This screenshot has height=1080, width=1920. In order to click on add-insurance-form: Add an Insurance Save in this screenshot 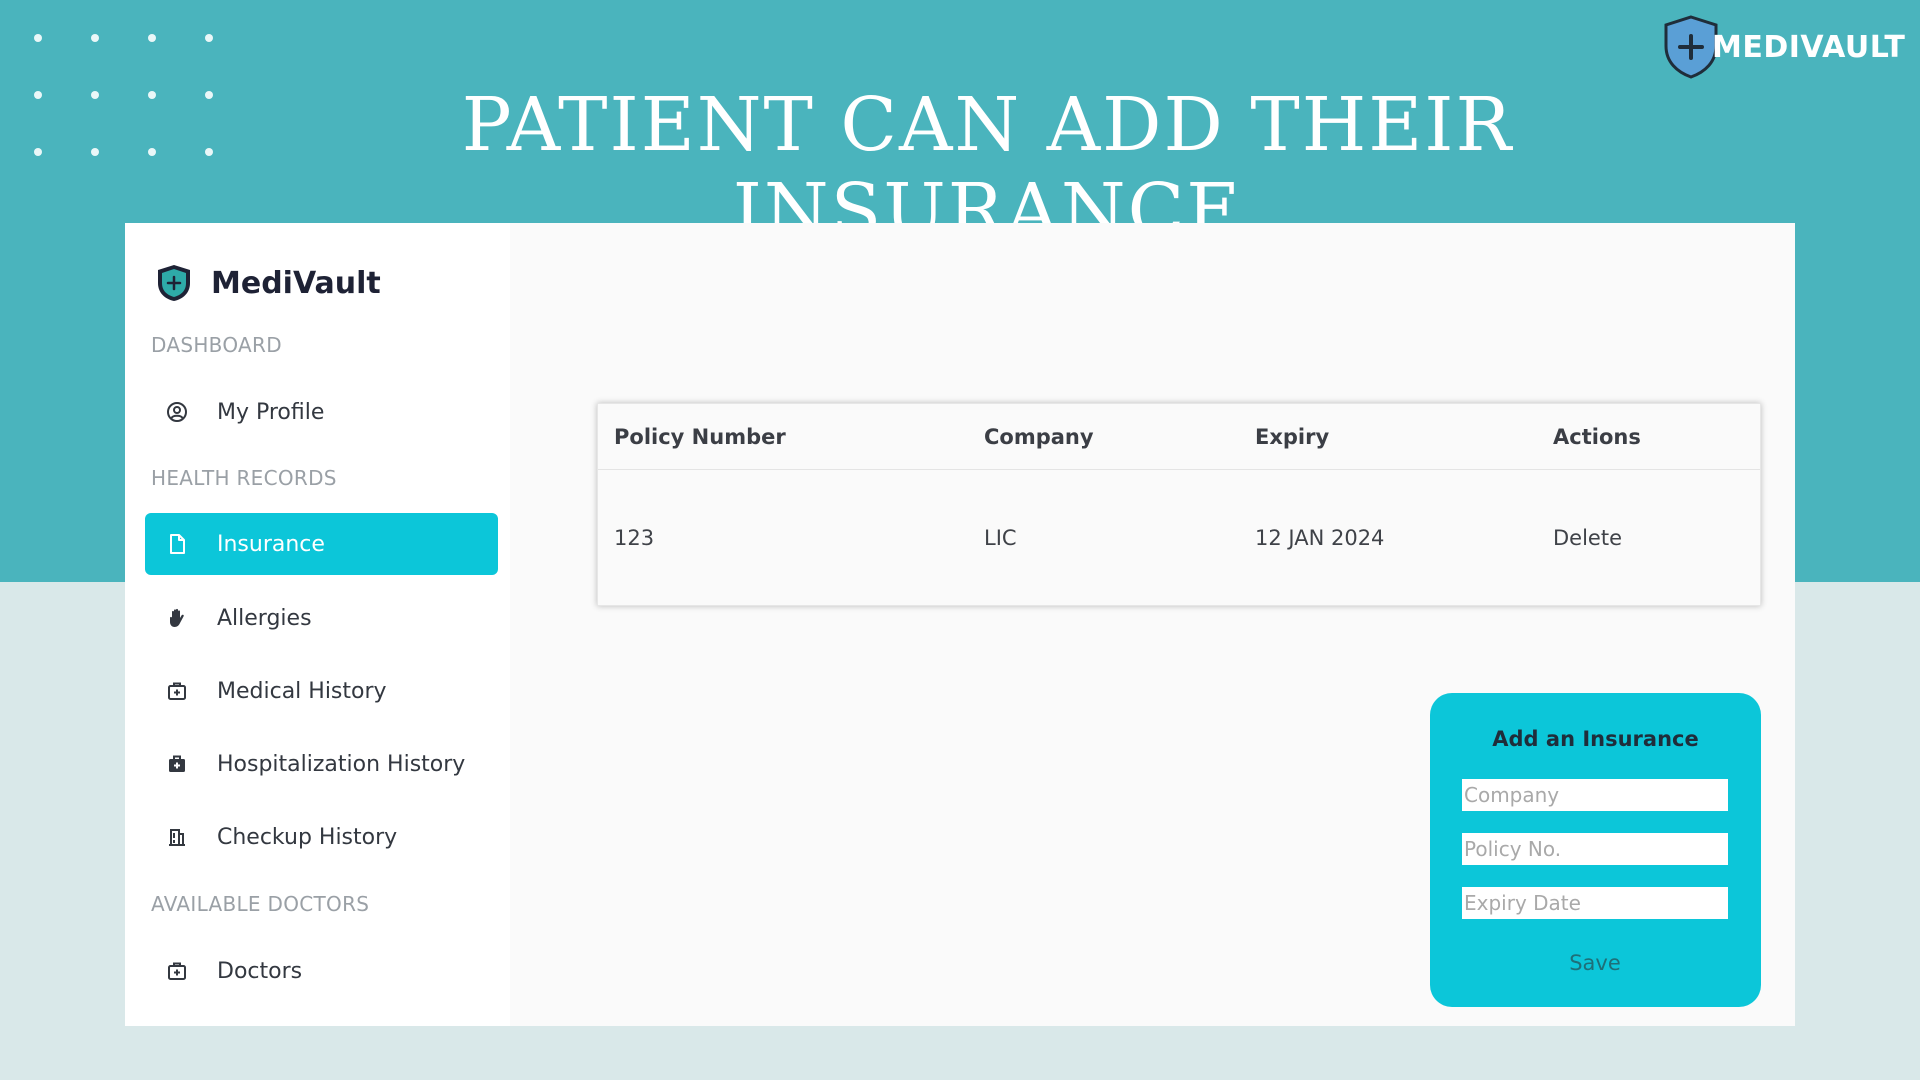, I will do `click(1595, 850)`.